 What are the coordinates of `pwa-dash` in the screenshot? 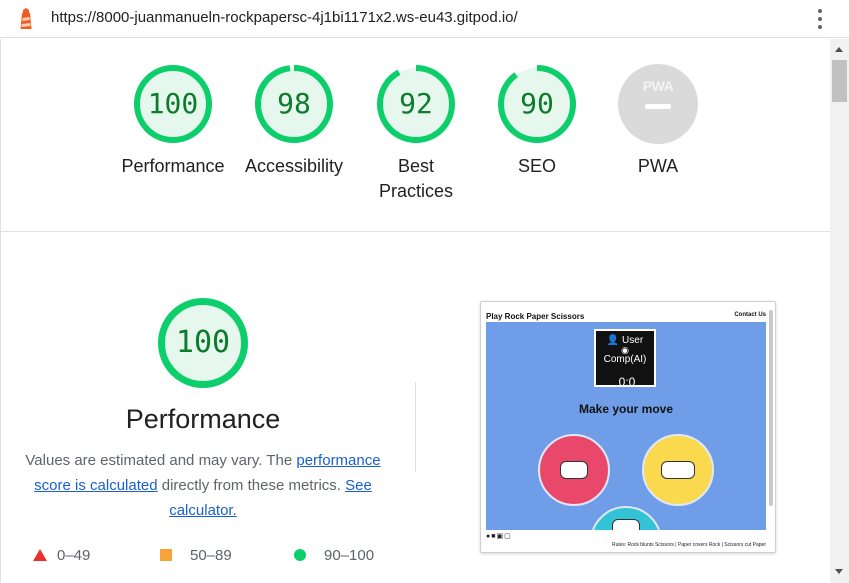 It's located at (658, 106).